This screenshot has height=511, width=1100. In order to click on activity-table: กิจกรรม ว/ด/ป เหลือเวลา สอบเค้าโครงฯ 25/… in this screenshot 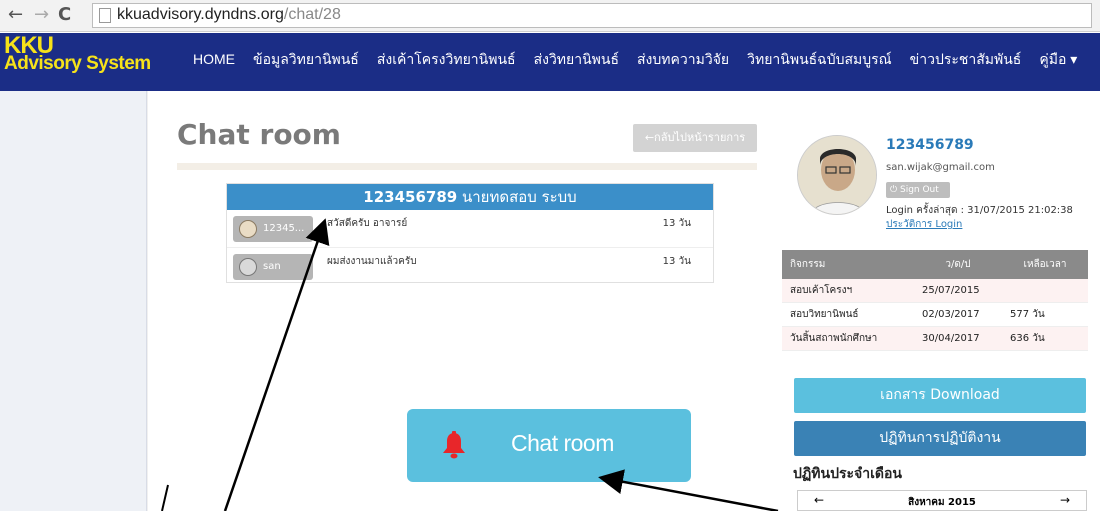, I will do `click(935, 300)`.